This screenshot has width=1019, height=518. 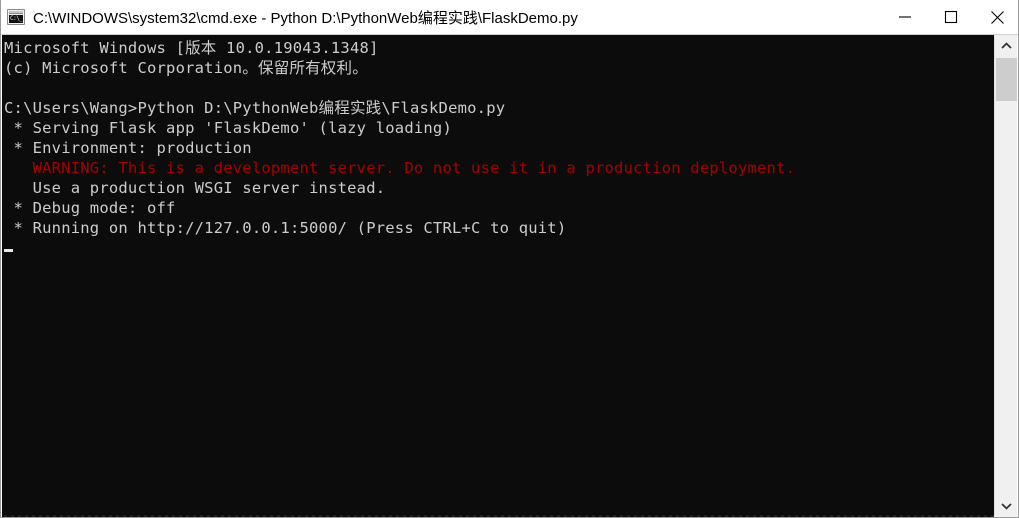 I want to click on vertical-scrollbar, so click(x=1005, y=276).